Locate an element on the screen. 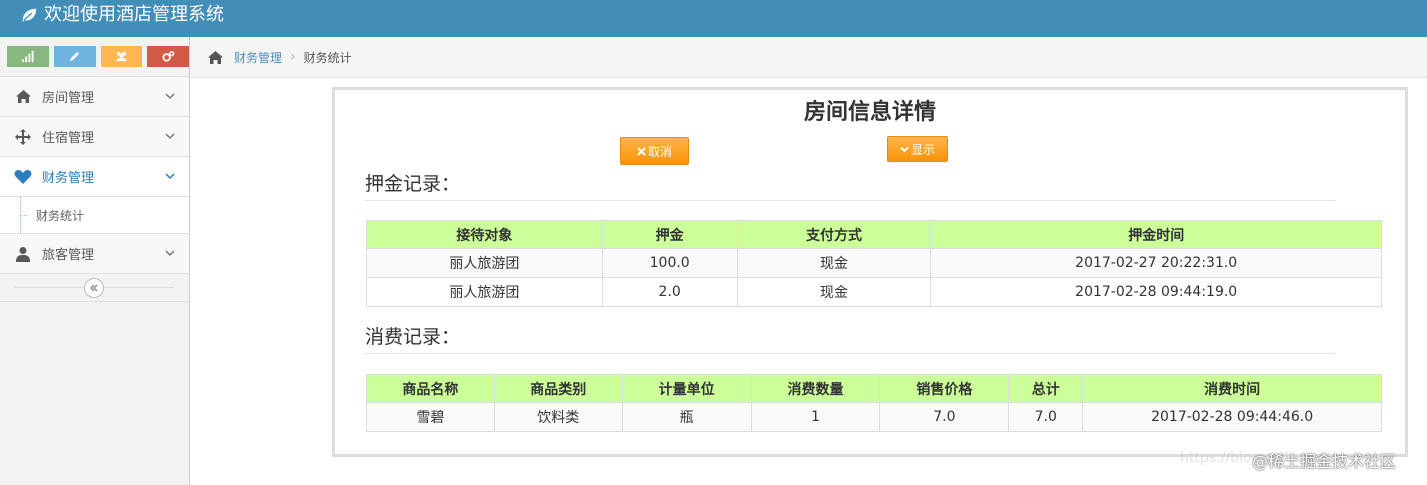 The height and width of the screenshot is (485, 1427). column-header: 商品类别 is located at coordinates (558, 388).